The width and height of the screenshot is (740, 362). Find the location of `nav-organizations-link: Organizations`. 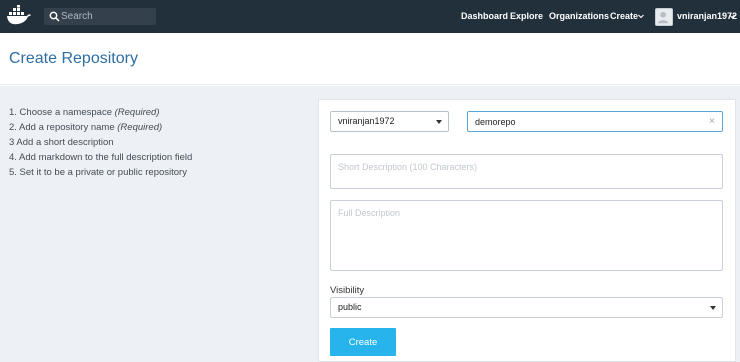

nav-organizations-link: Organizations is located at coordinates (579, 16).